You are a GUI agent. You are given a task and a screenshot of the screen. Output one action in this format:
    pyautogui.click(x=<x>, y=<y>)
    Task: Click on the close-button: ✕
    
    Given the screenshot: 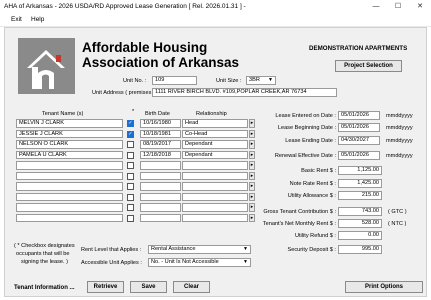 What is the action you would take?
    pyautogui.click(x=420, y=7)
    